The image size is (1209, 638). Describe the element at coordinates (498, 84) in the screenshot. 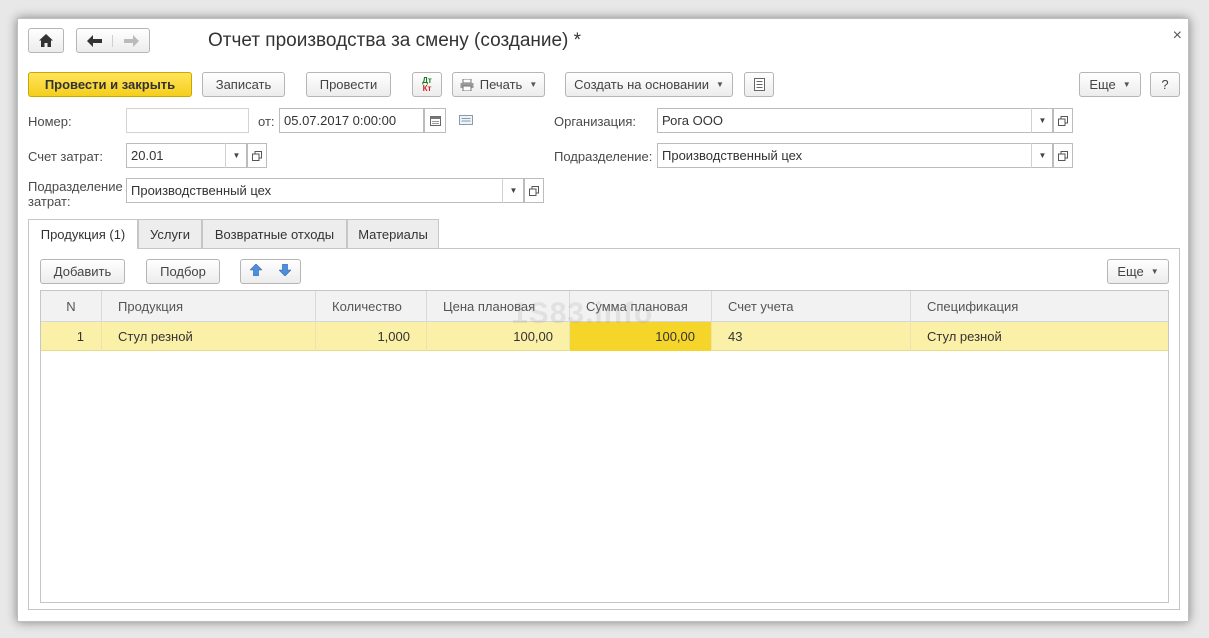

I see `print-button: Печать ▼` at that location.